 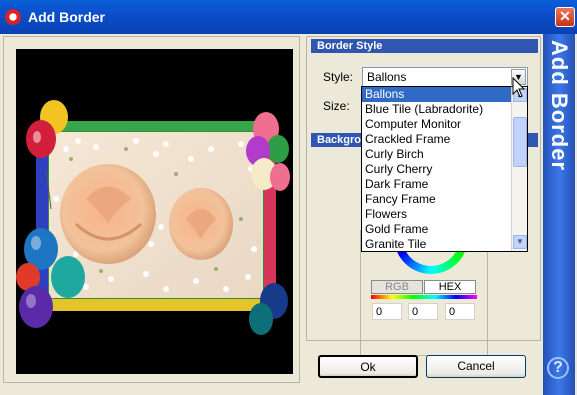 What do you see at coordinates (450, 287) in the screenshot?
I see `tab-hex: HEX` at bounding box center [450, 287].